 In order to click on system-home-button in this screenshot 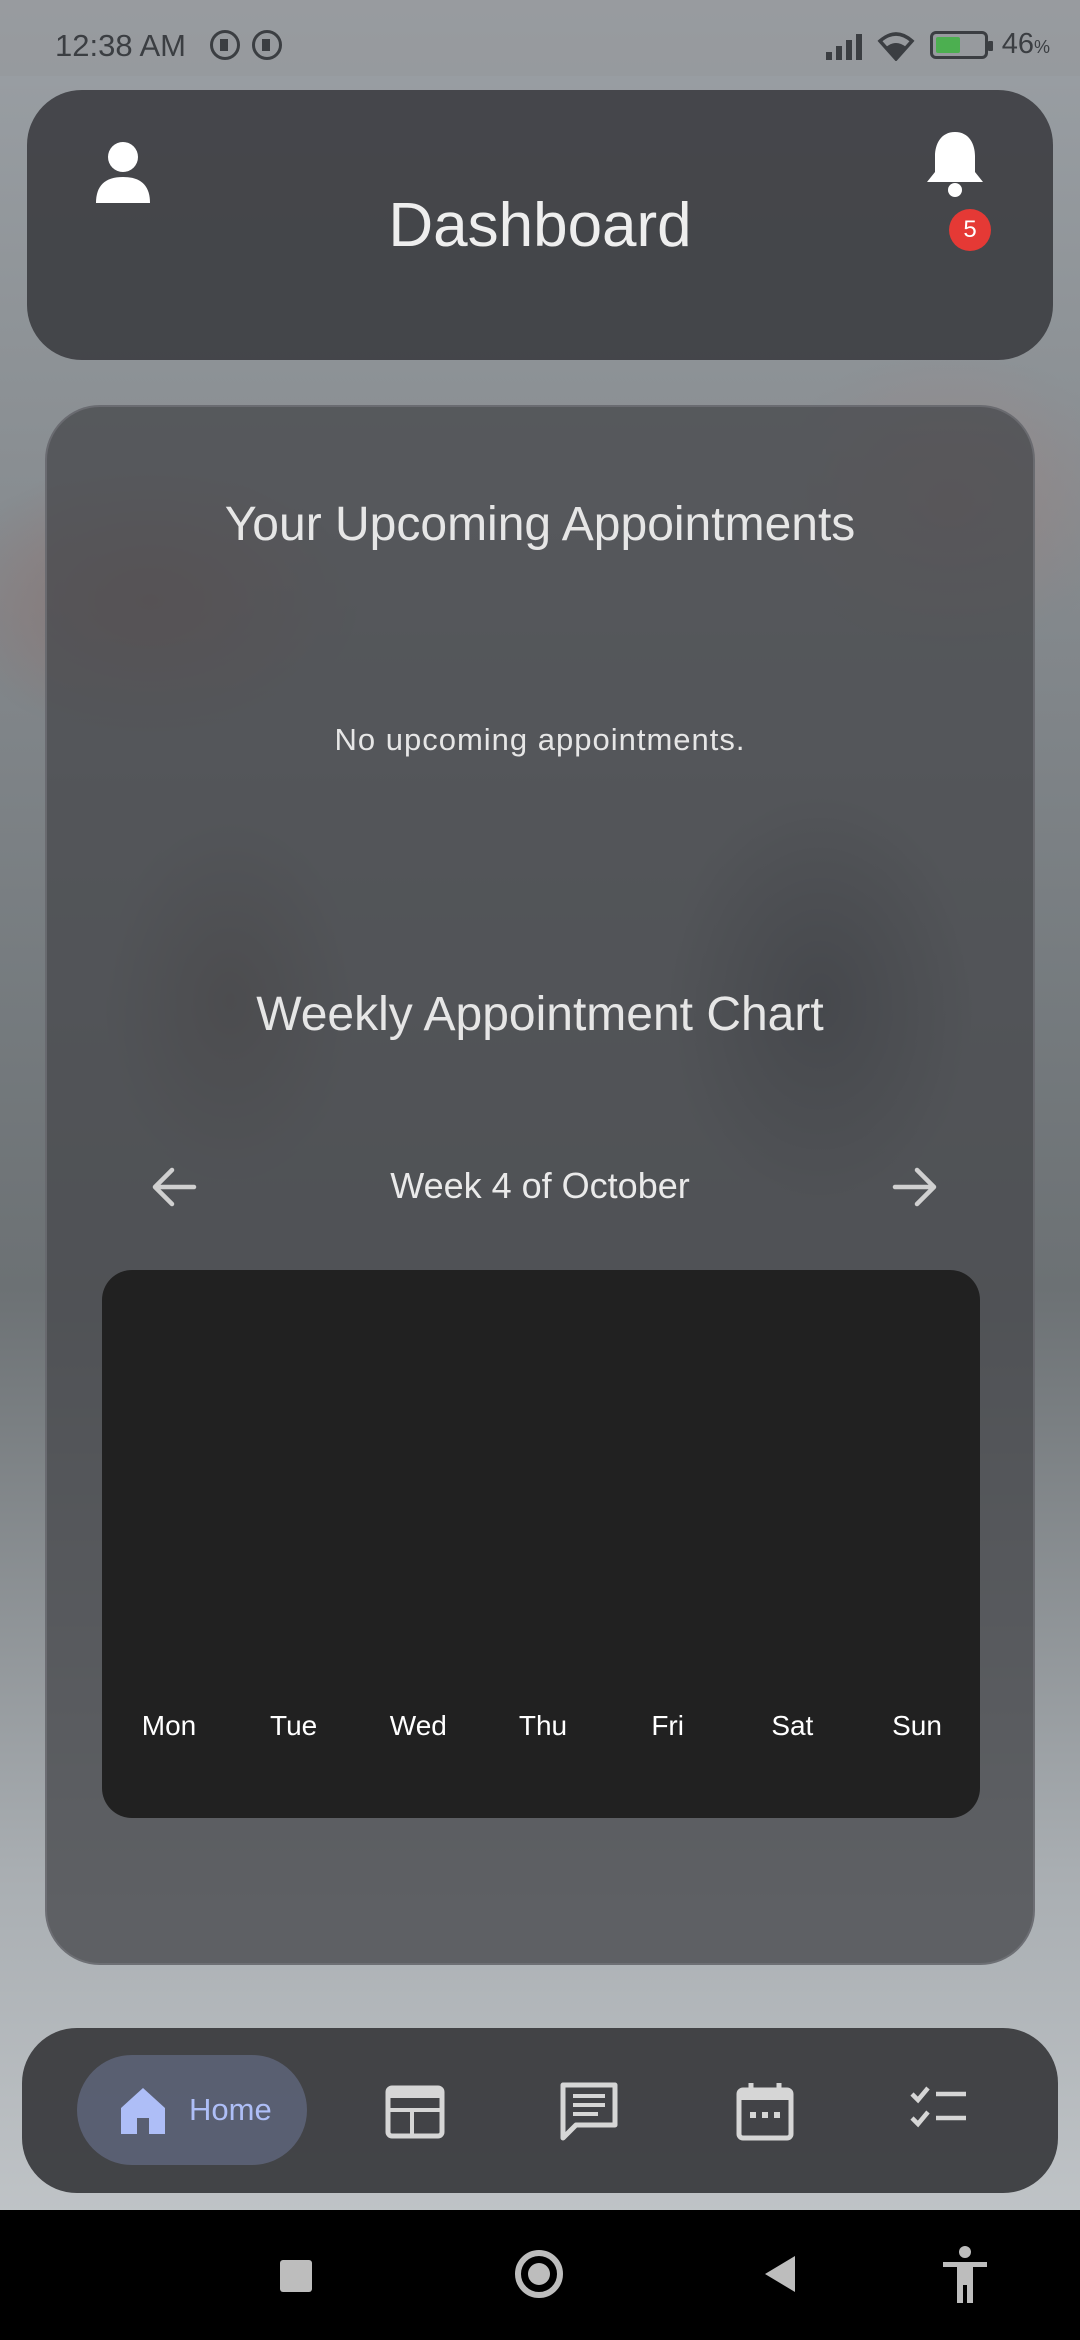, I will do `click(539, 2274)`.